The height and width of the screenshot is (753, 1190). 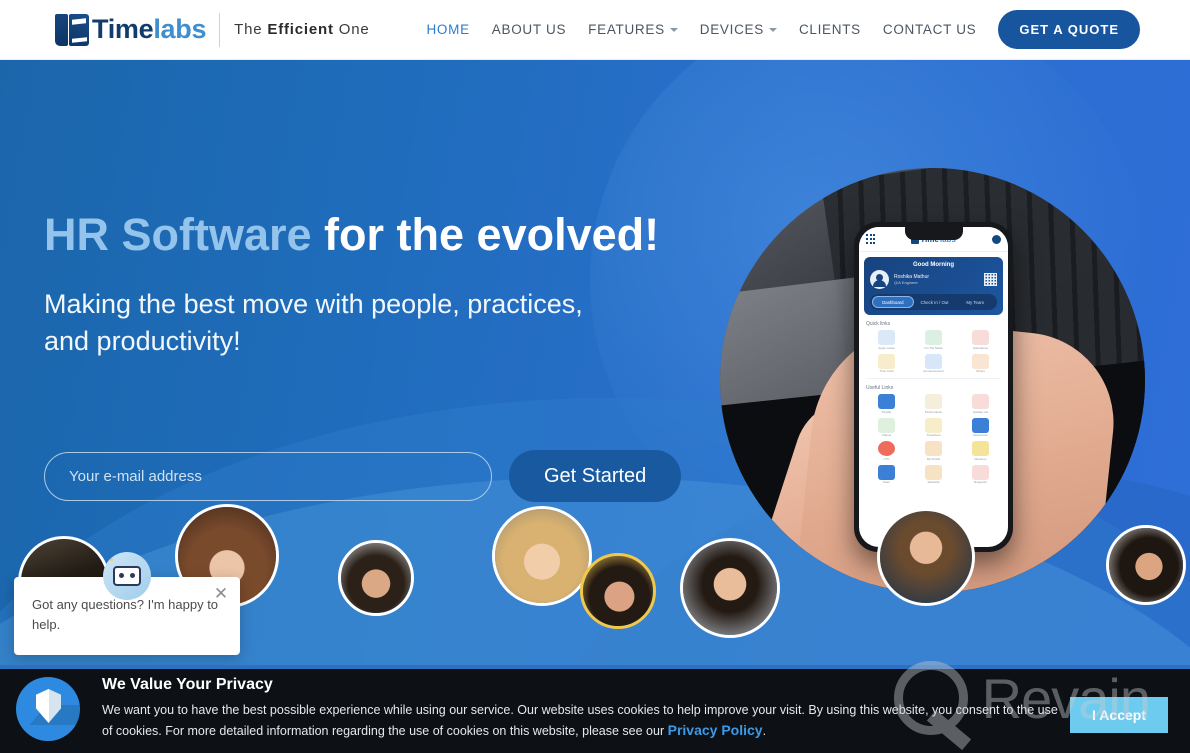 What do you see at coordinates (933, 378) in the screenshot?
I see `app-divider` at bounding box center [933, 378].